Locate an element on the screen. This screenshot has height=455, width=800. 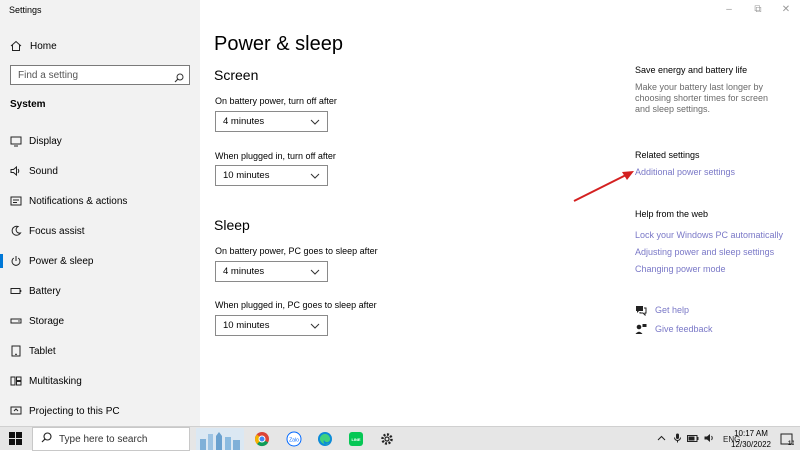
speaker-icon is located at coordinates (16, 171).